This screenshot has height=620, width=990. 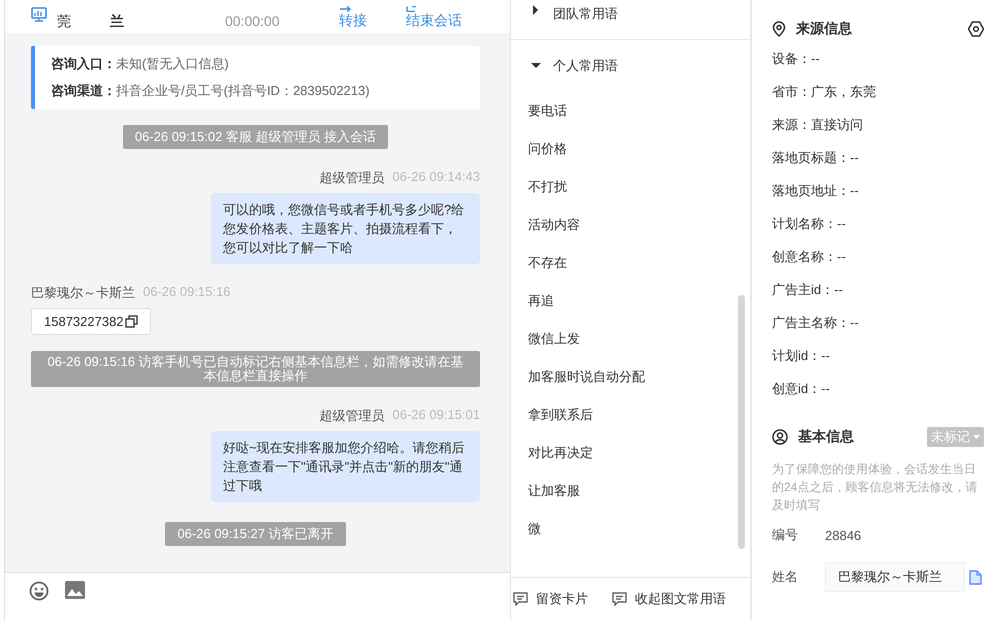 What do you see at coordinates (669, 599) in the screenshot?
I see `footer-button: 收起图文常用语` at bounding box center [669, 599].